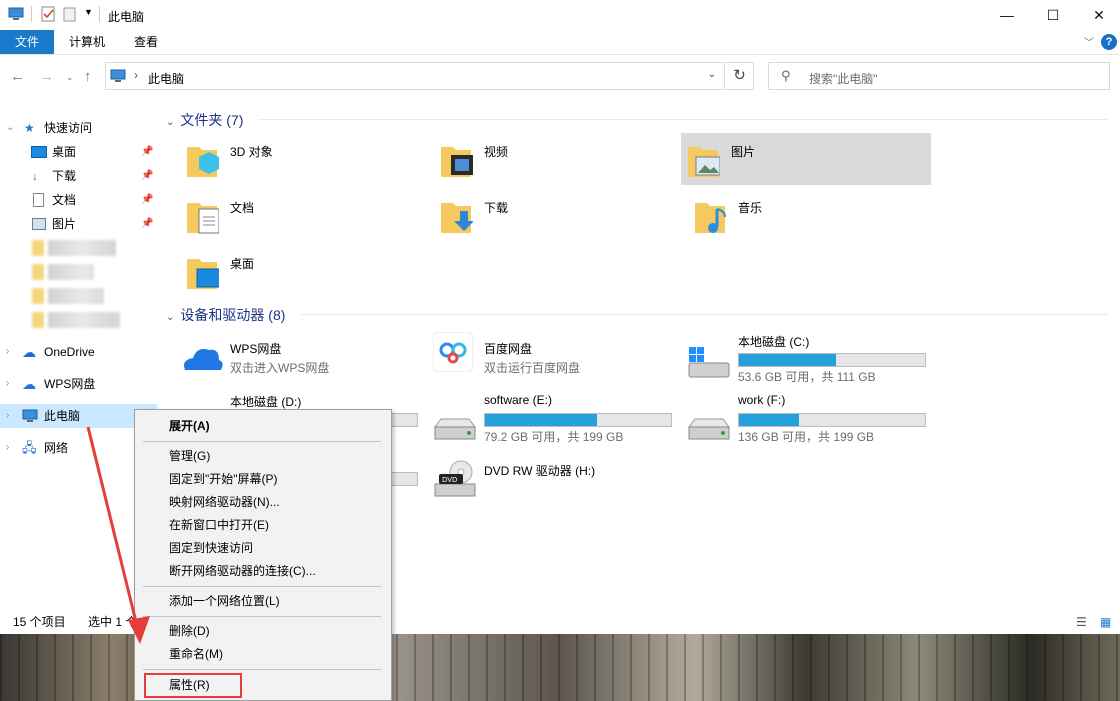  What do you see at coordinates (774, 342) in the screenshot?
I see `drive-name: 本地磁盘 (C:)` at bounding box center [774, 342].